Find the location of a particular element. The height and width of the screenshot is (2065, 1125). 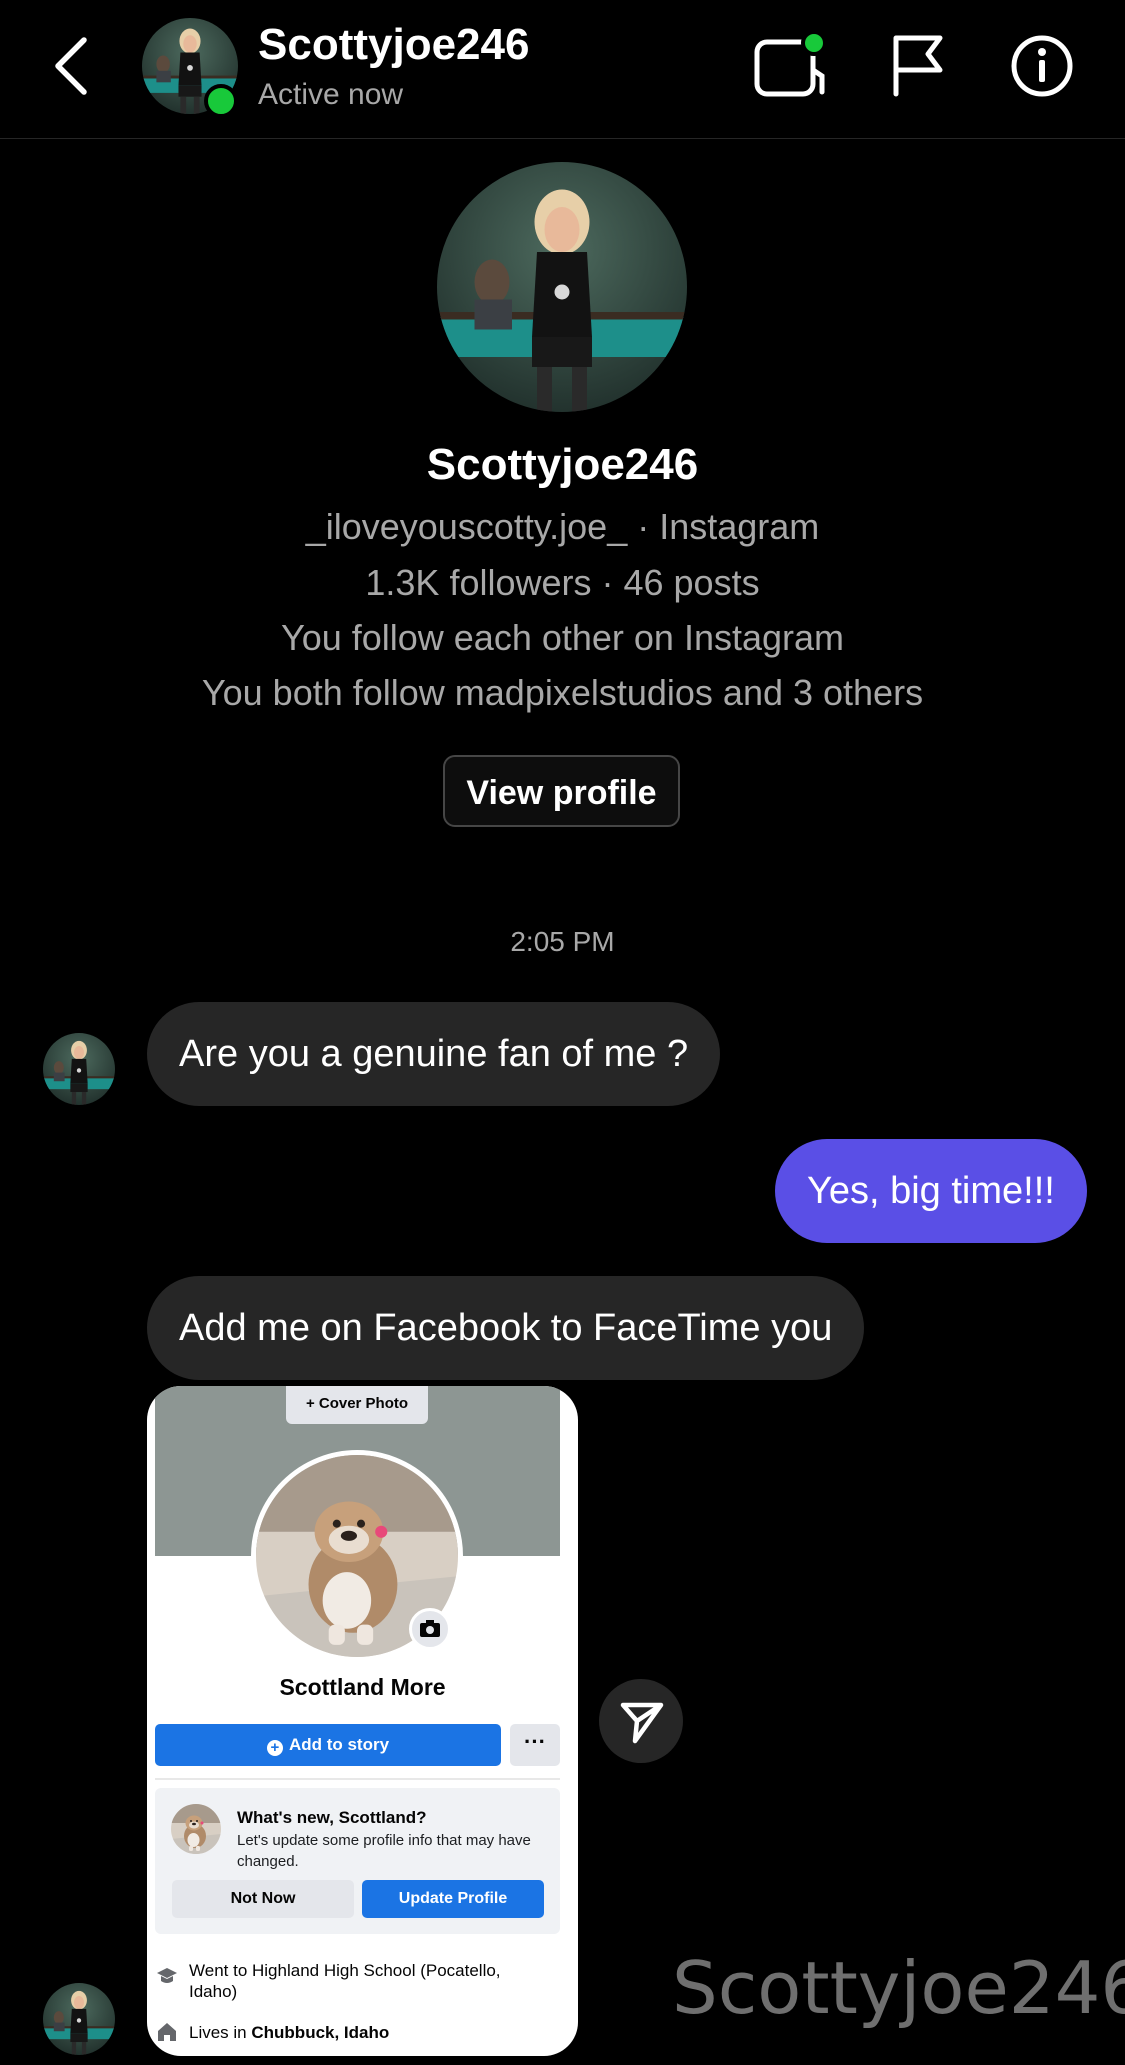

profile-name: Scottyjoe246 is located at coordinates (562, 464).